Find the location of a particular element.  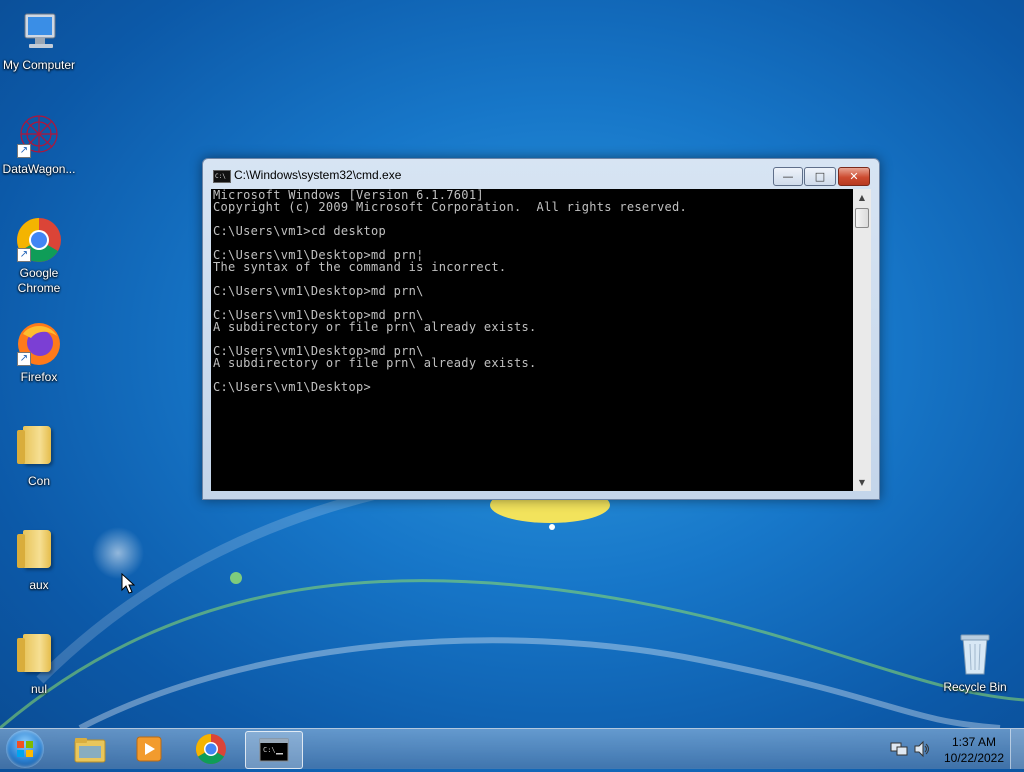

show-desktop-button is located at coordinates (1017, 749).